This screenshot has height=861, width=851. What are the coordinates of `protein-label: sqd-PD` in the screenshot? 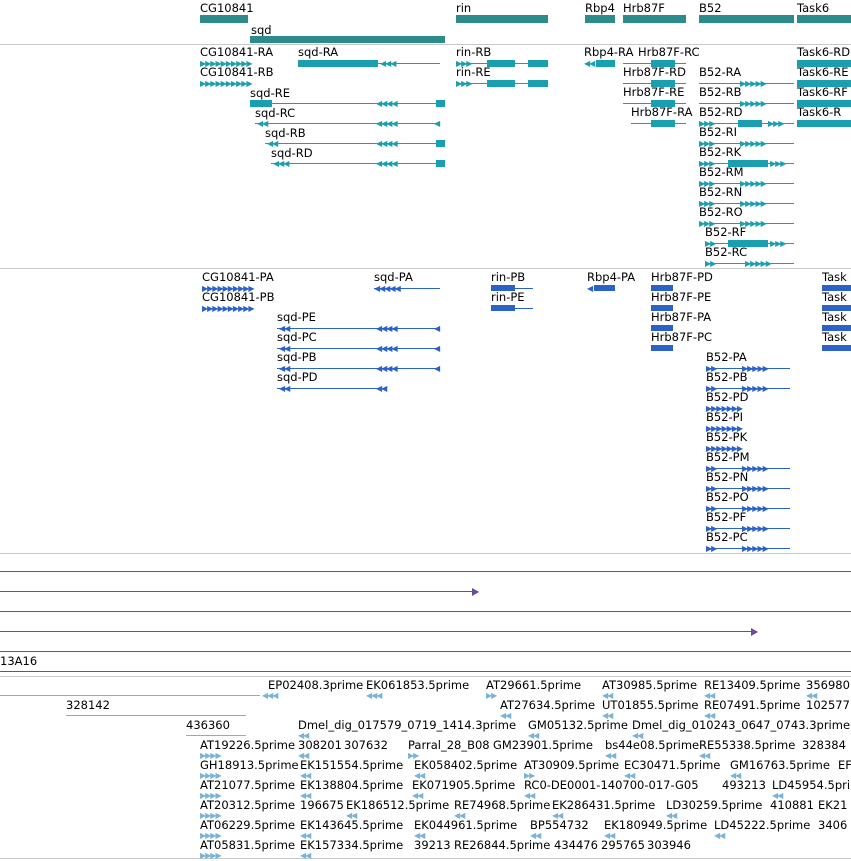 It's located at (297, 377).